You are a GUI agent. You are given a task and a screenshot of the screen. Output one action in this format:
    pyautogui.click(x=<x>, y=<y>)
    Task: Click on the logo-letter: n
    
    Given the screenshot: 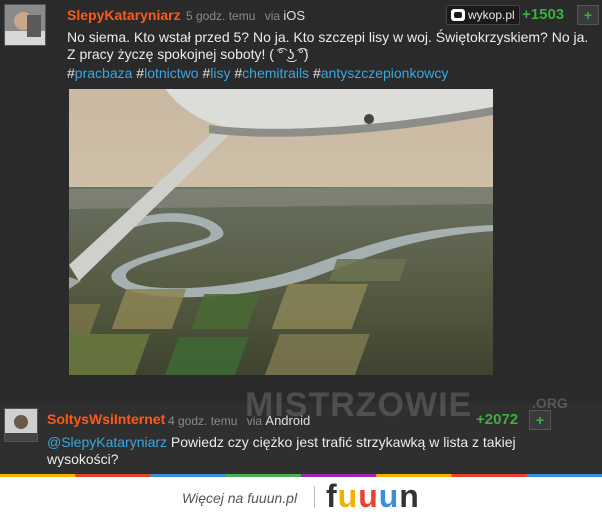 What is the action you would take?
    pyautogui.click(x=409, y=496)
    